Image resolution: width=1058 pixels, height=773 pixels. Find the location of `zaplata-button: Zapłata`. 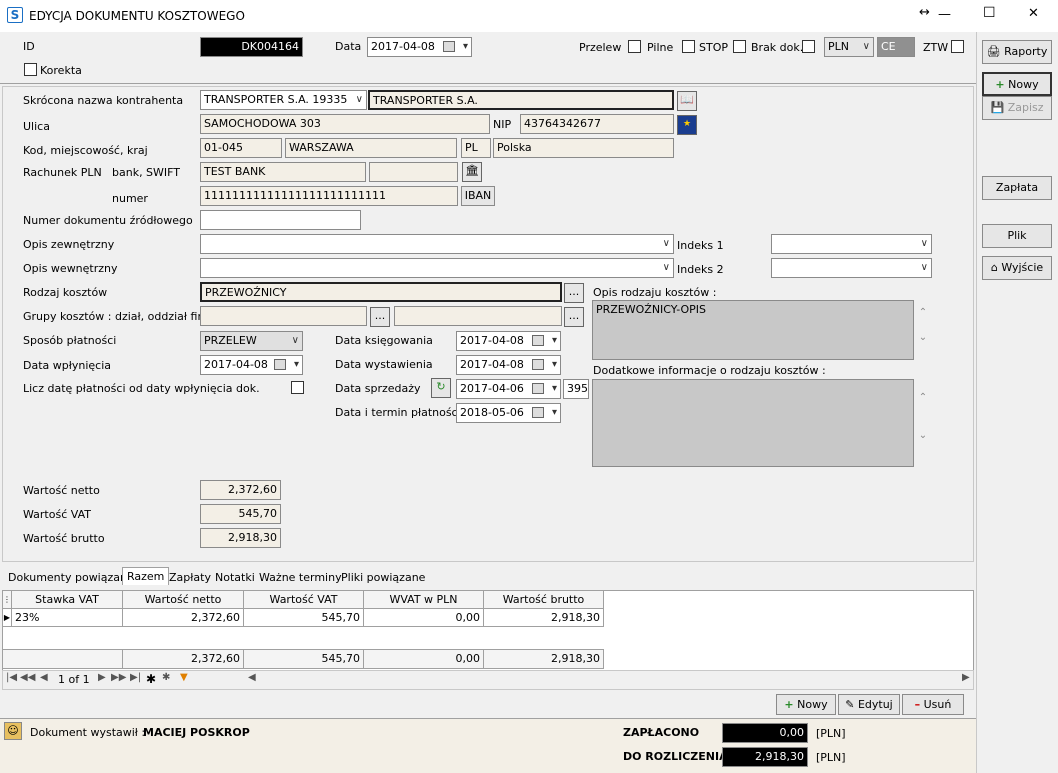

zaplata-button: Zapłata is located at coordinates (1017, 188).